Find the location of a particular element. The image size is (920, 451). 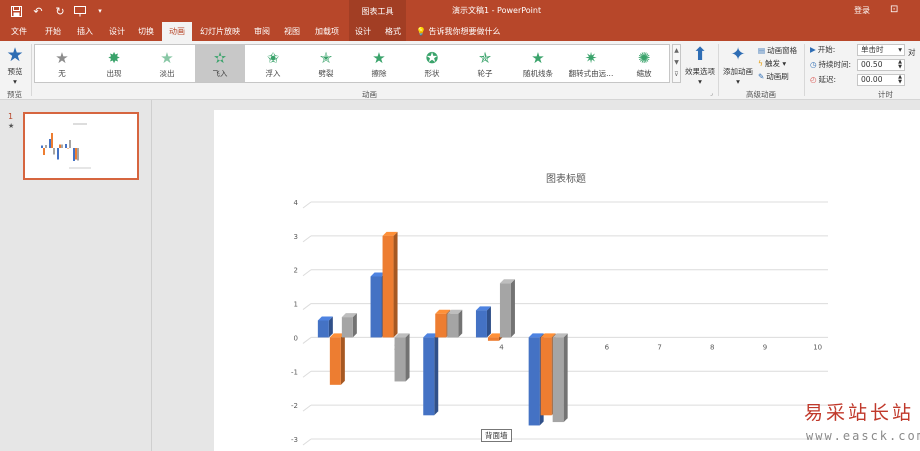

animation-label: 飞入 is located at coordinates (220, 73).